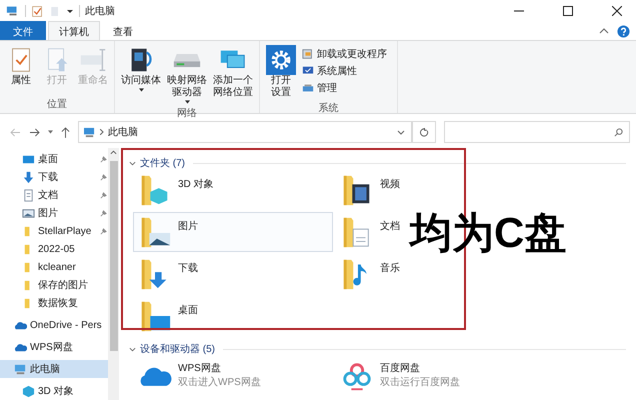 The height and width of the screenshot is (400, 636). What do you see at coordinates (28, 195) in the screenshot?
I see `document-icon` at bounding box center [28, 195].